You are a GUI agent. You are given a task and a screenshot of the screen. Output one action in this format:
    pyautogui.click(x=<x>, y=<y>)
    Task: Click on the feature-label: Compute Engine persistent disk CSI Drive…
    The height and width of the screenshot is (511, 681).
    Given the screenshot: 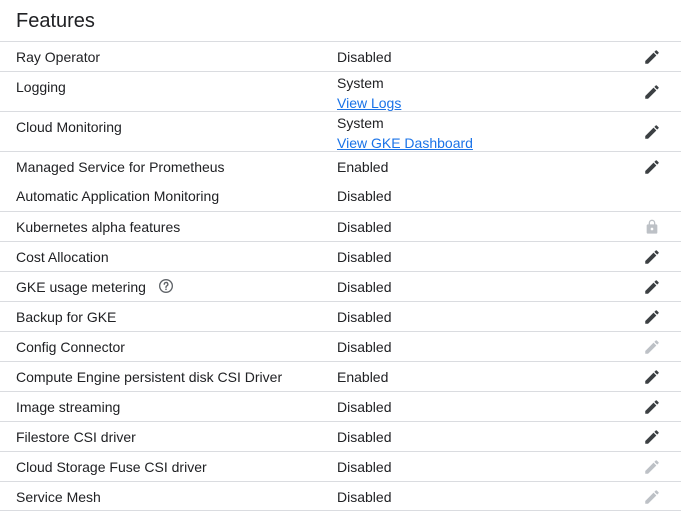 What is the action you would take?
    pyautogui.click(x=149, y=377)
    